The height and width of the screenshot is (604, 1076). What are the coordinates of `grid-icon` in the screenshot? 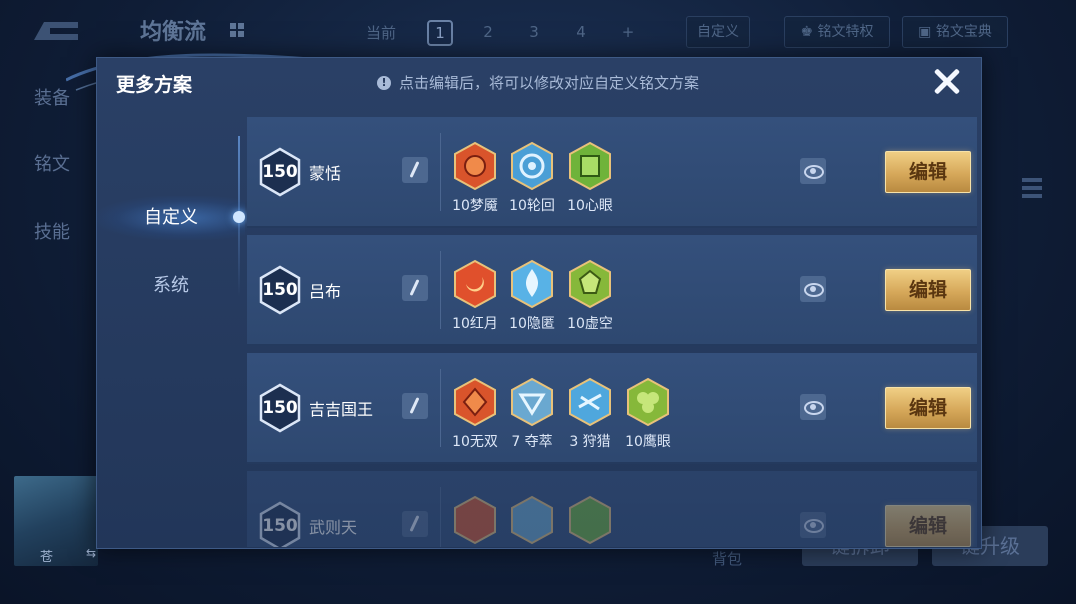 It's located at (237, 30).